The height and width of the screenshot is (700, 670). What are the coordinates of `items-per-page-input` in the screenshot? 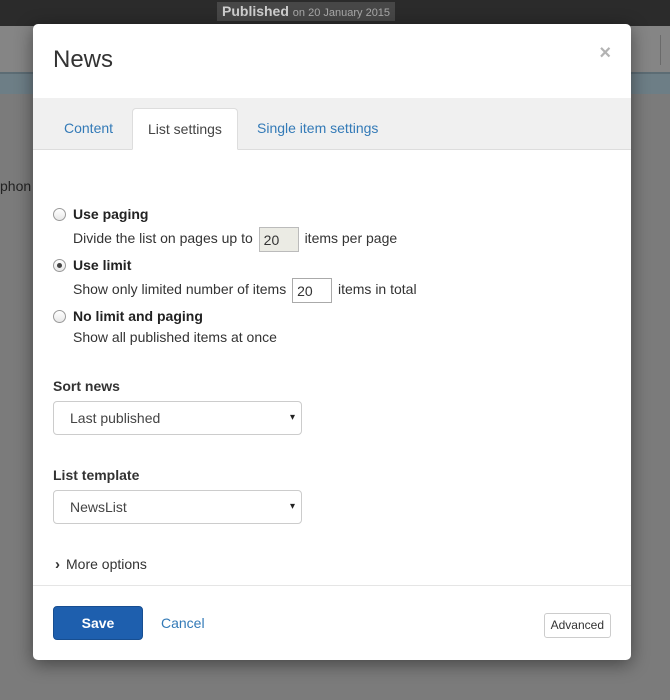 It's located at (278, 239).